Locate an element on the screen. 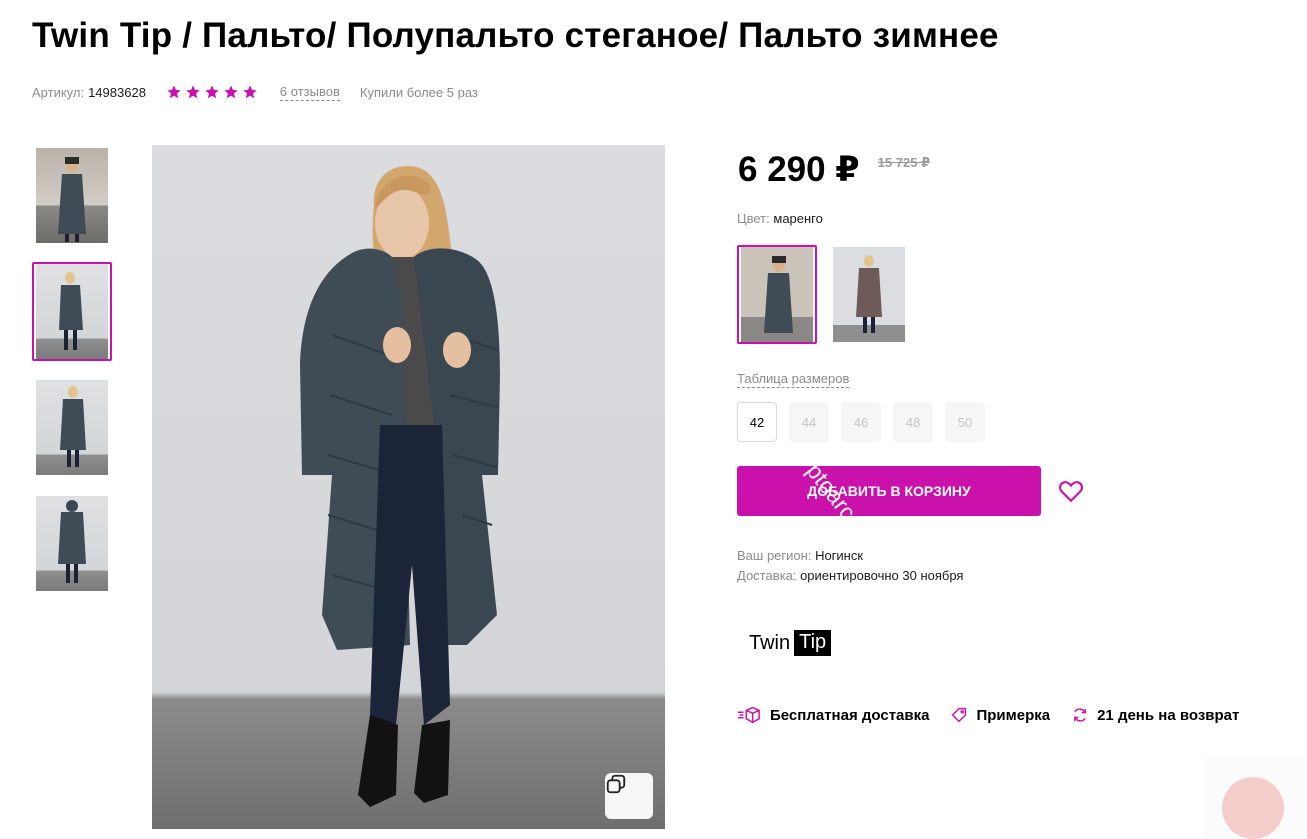 The image size is (1307, 839). feature-free-delivery: Бесплатная доставка is located at coordinates (833, 715).